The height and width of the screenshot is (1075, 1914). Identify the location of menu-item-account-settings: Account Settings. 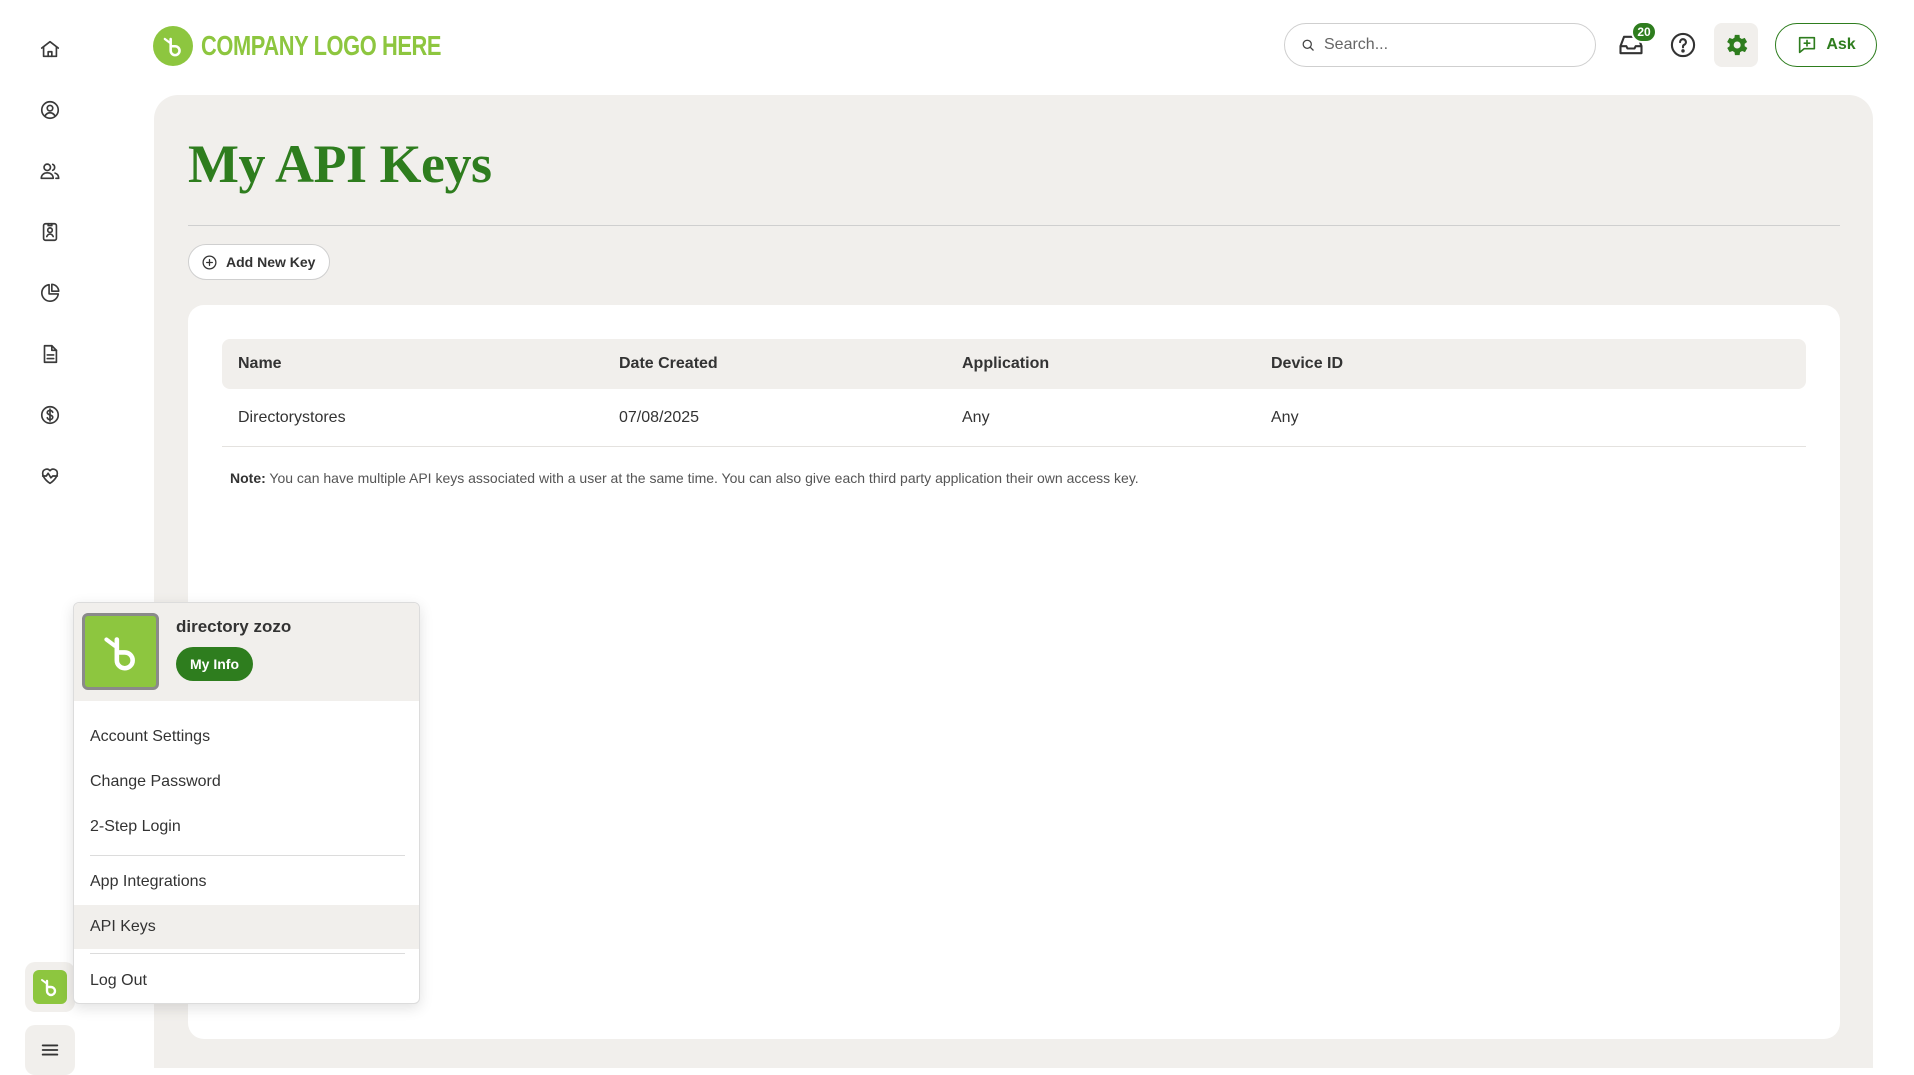
(246, 737).